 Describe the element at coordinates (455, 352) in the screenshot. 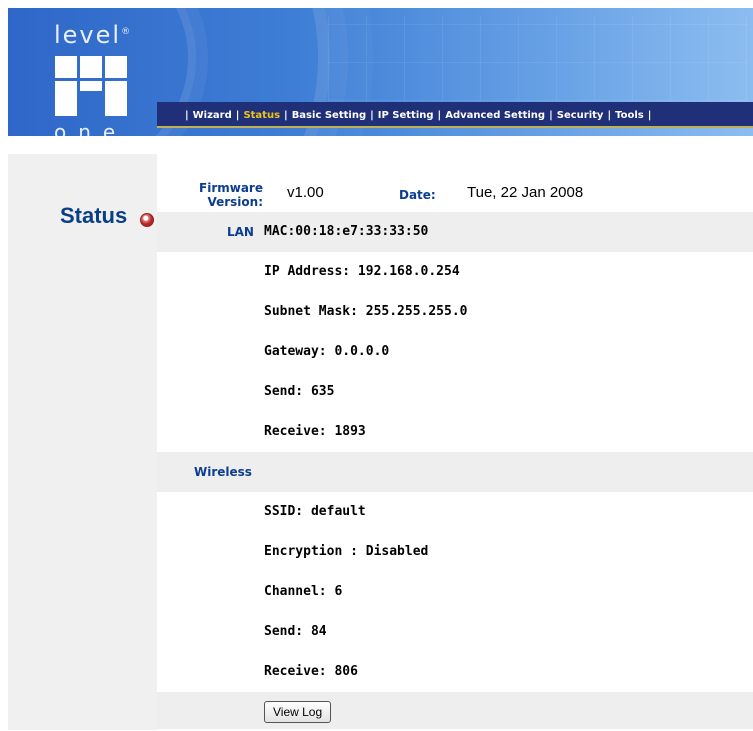

I see `lan-row: Gateway: 0.0.0.0` at that location.